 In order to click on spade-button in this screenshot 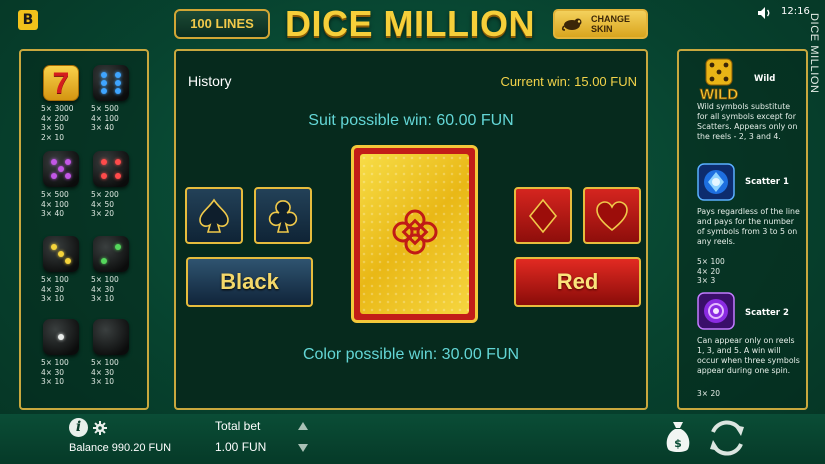, I will do `click(214, 215)`.